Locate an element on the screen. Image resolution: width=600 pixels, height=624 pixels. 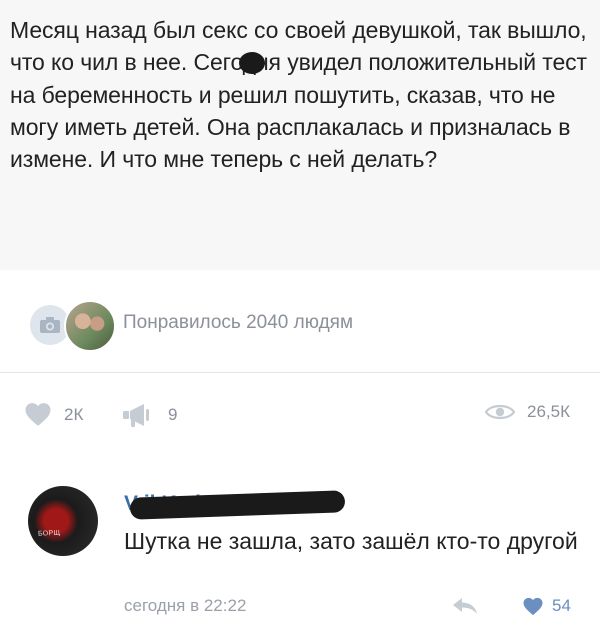
comment-likes-count: 54 is located at coordinates (561, 605).